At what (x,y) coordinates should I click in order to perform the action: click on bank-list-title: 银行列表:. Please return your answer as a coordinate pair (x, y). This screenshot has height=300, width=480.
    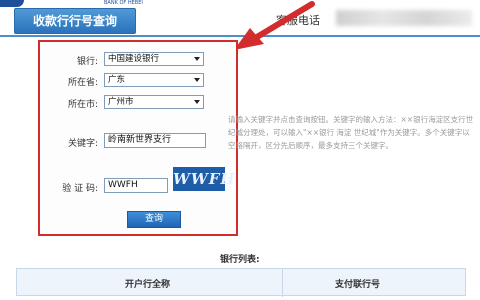
    Looking at the image, I should click on (240, 260).